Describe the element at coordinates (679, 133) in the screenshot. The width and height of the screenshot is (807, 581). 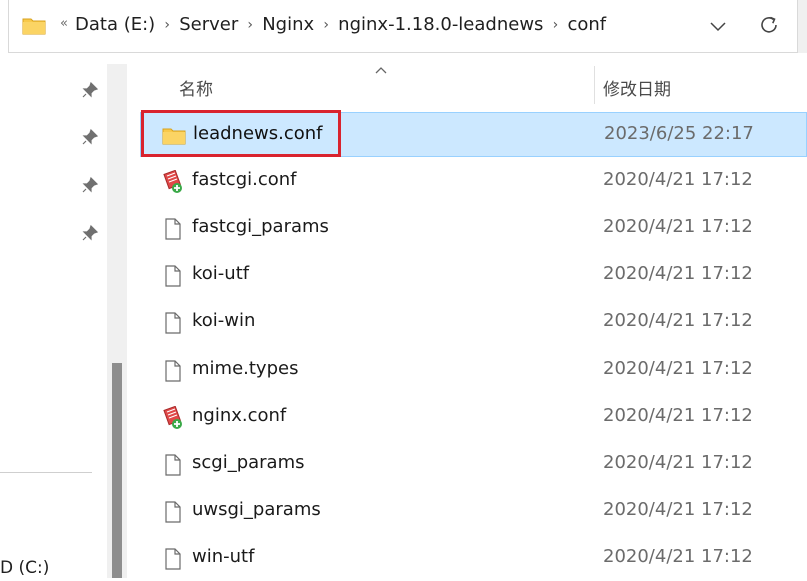
I see `file-date-modified: 2023/6/25 22:17` at that location.